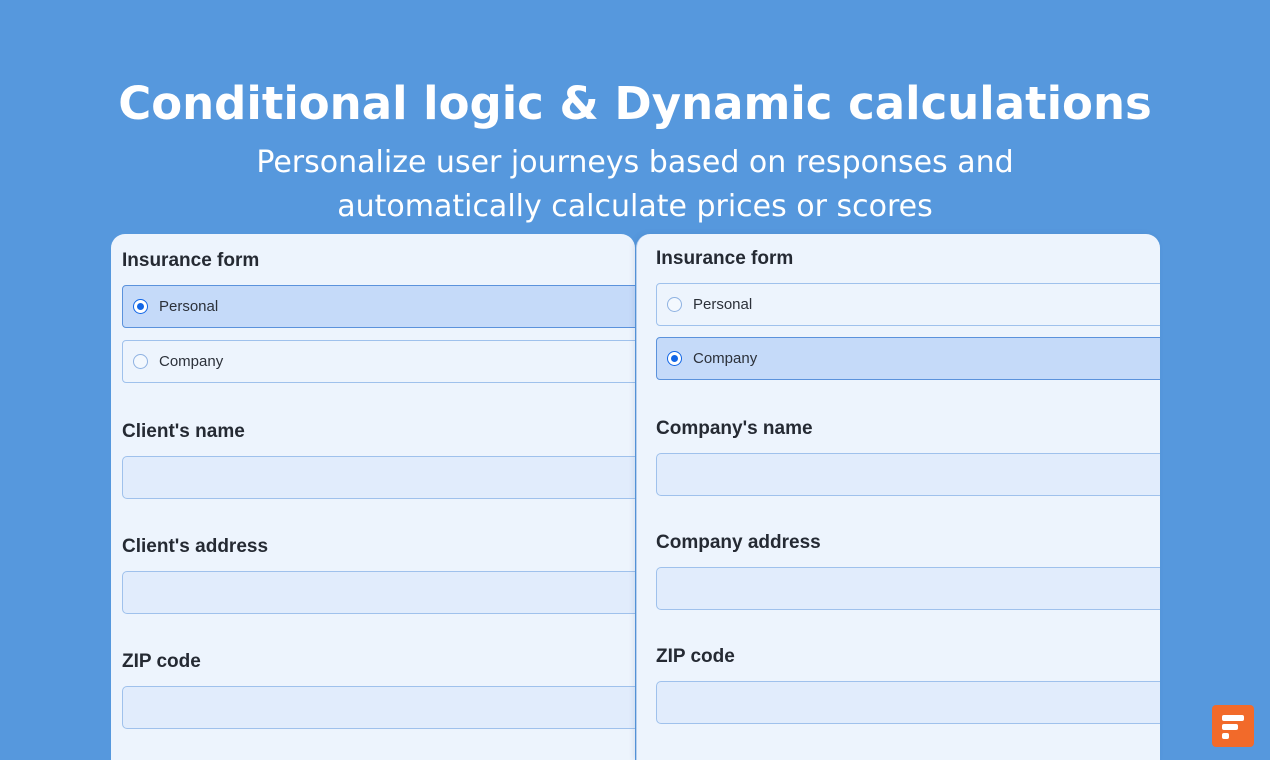 Image resolution: width=1270 pixels, height=760 pixels. What do you see at coordinates (908, 474) in the screenshot?
I see `company-name-input` at bounding box center [908, 474].